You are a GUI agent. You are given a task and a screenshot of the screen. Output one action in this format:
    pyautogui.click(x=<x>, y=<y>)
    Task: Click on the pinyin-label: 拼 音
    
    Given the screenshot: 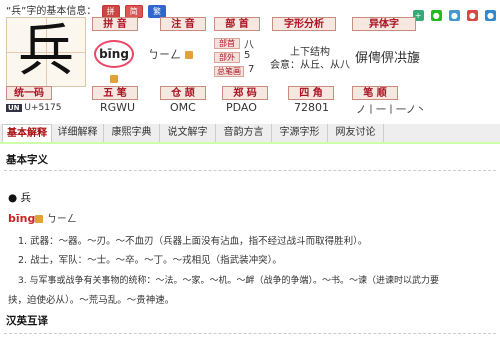 What is the action you would take?
    pyautogui.click(x=115, y=24)
    